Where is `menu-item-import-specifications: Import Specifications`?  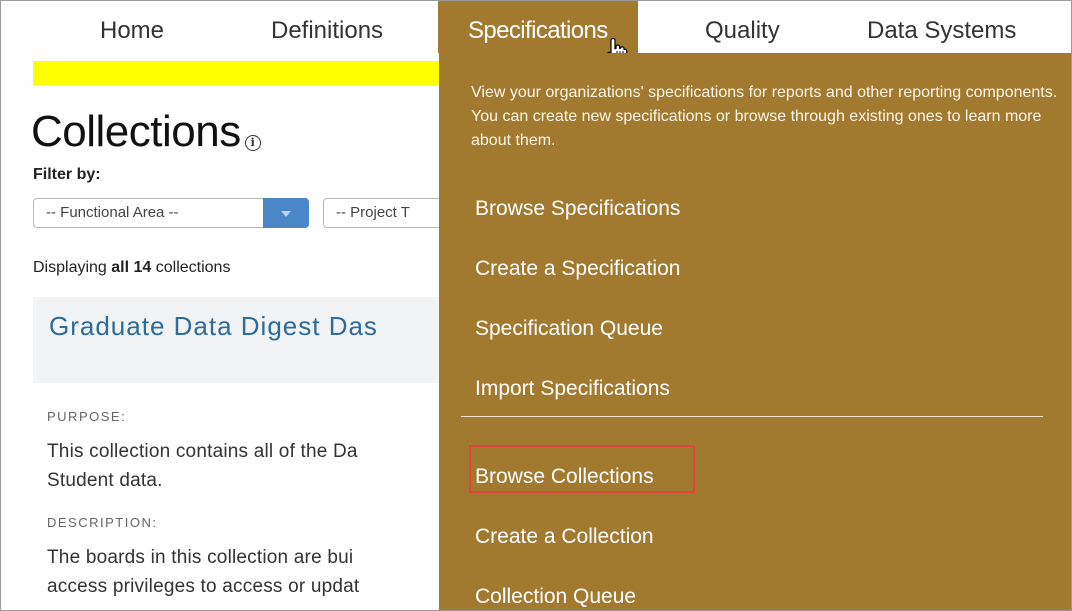 menu-item-import-specifications: Import Specifications is located at coordinates (572, 389).